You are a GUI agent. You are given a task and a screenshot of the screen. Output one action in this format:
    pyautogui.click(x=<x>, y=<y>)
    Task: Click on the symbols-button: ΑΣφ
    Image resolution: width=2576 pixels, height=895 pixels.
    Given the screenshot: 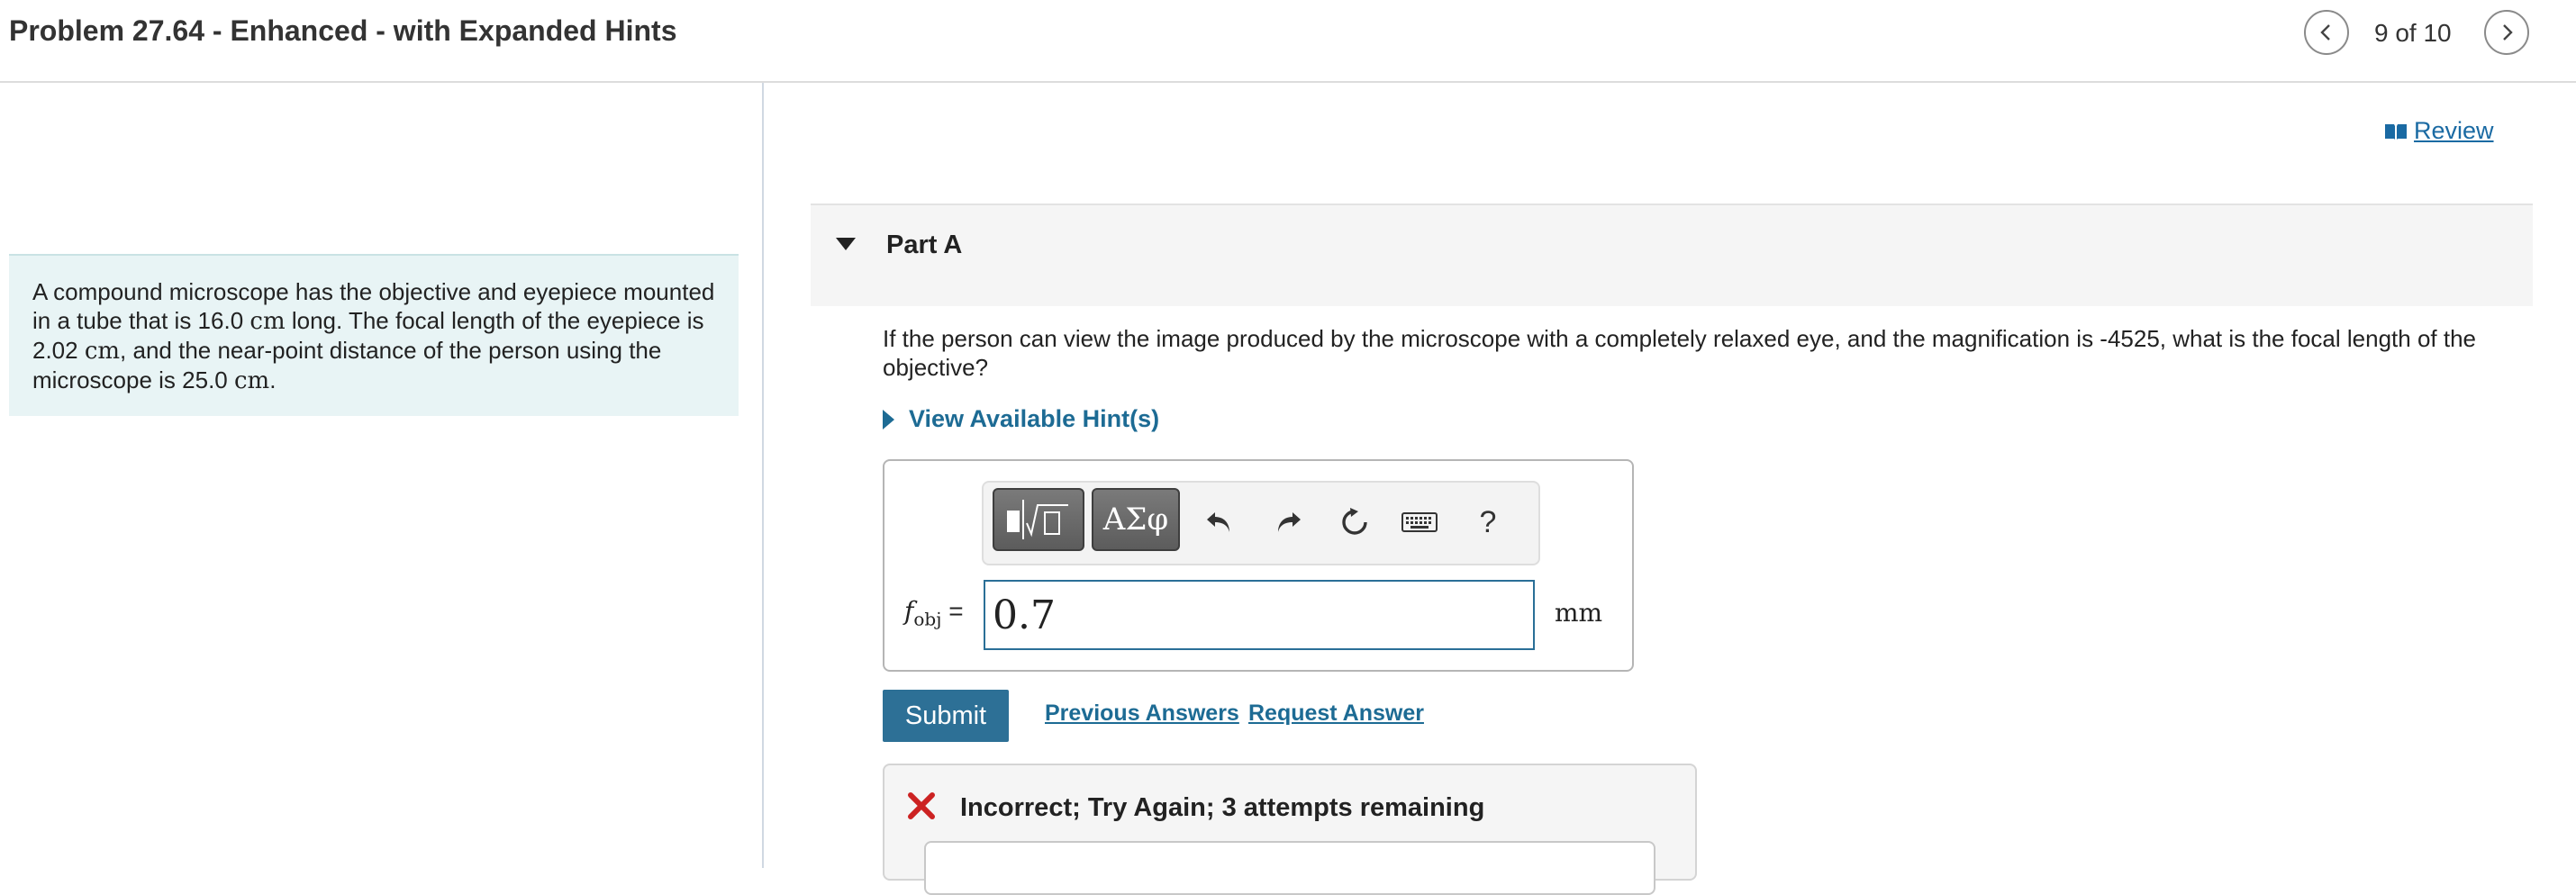 What is the action you would take?
    pyautogui.click(x=1136, y=519)
    